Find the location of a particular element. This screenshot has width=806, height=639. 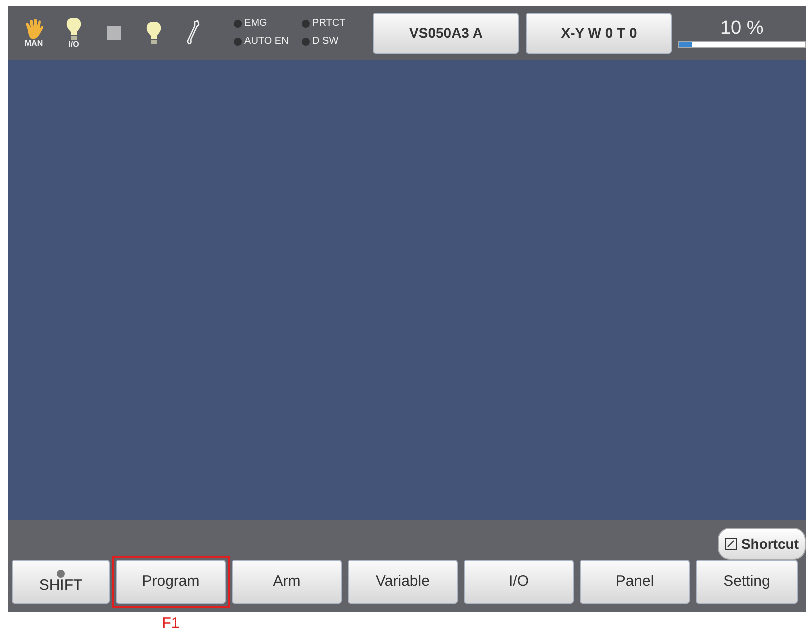

shortcut-icon is located at coordinates (731, 544).